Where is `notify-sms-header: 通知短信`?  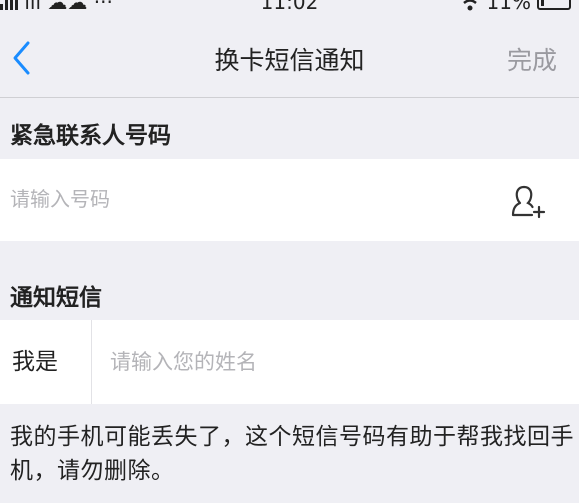 notify-sms-header: 通知短信 is located at coordinates (56, 298).